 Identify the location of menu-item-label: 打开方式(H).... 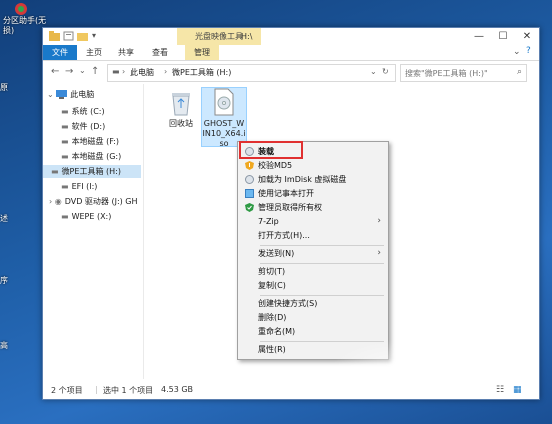
(284, 235).